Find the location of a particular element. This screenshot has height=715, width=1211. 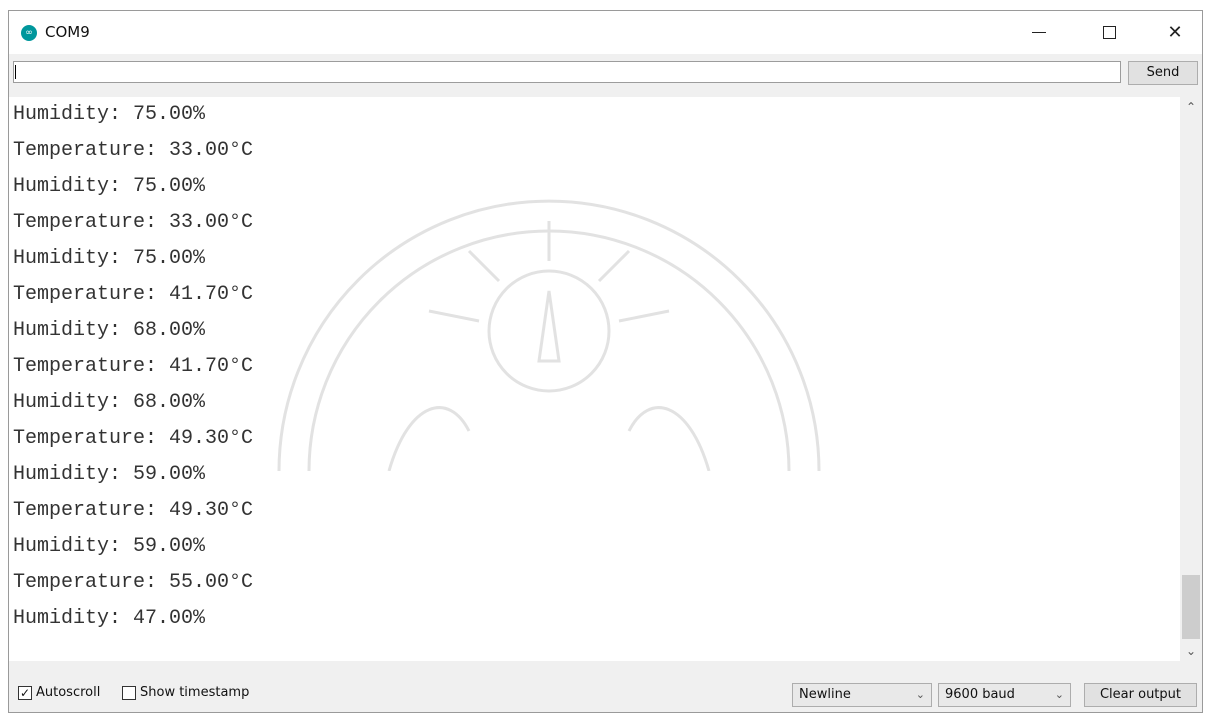

minimize-button is located at coordinates (1039, 32).